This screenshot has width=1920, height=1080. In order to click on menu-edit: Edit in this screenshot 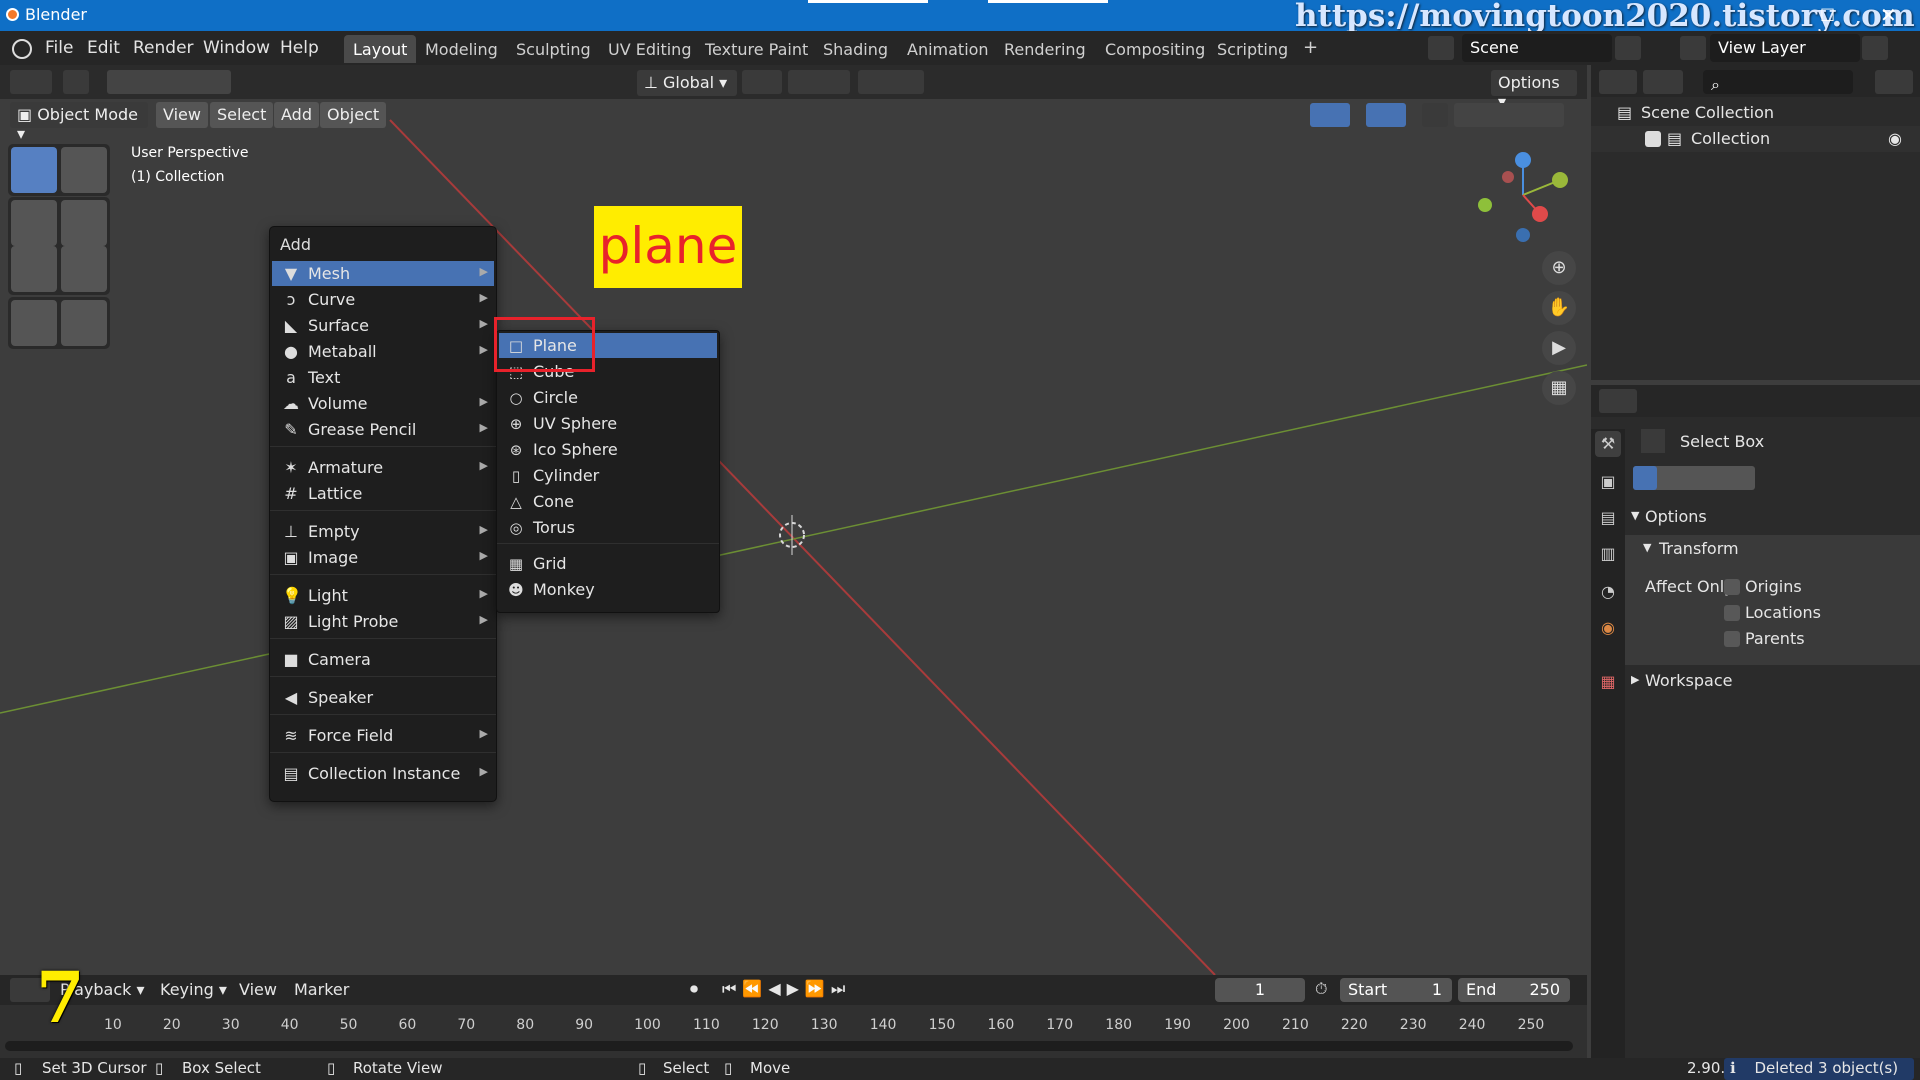, I will do `click(103, 48)`.